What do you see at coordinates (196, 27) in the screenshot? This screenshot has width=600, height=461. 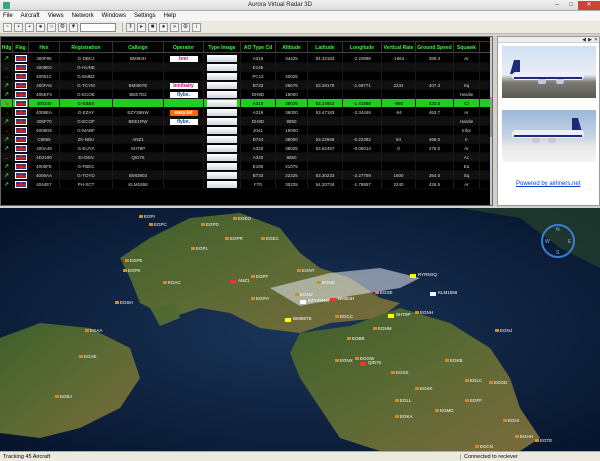 I see `info-icon: i` at bounding box center [196, 27].